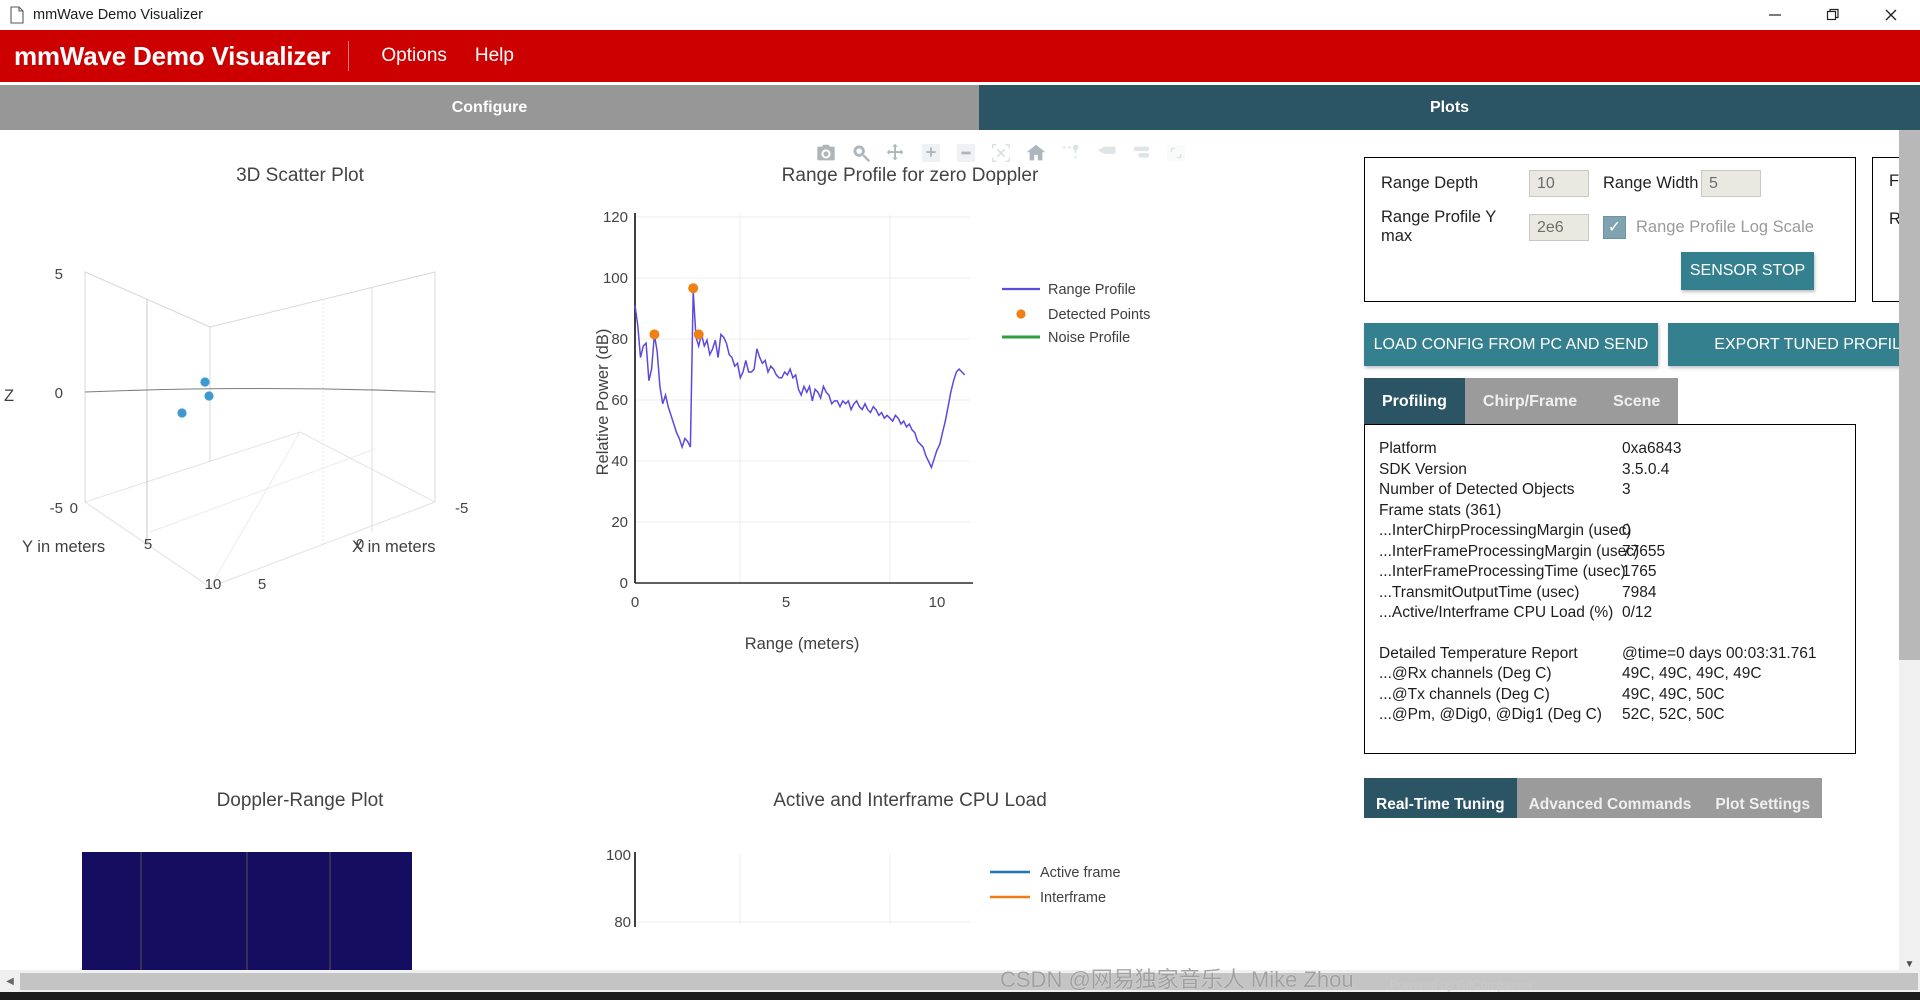 This screenshot has width=1920, height=1000. What do you see at coordinates (413, 56) in the screenshot?
I see `menu-options: Options` at bounding box center [413, 56].